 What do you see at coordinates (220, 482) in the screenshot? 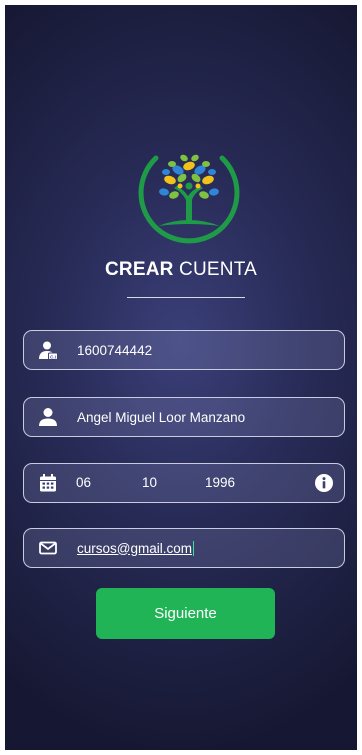
I see `birth-year-select: 1996` at bounding box center [220, 482].